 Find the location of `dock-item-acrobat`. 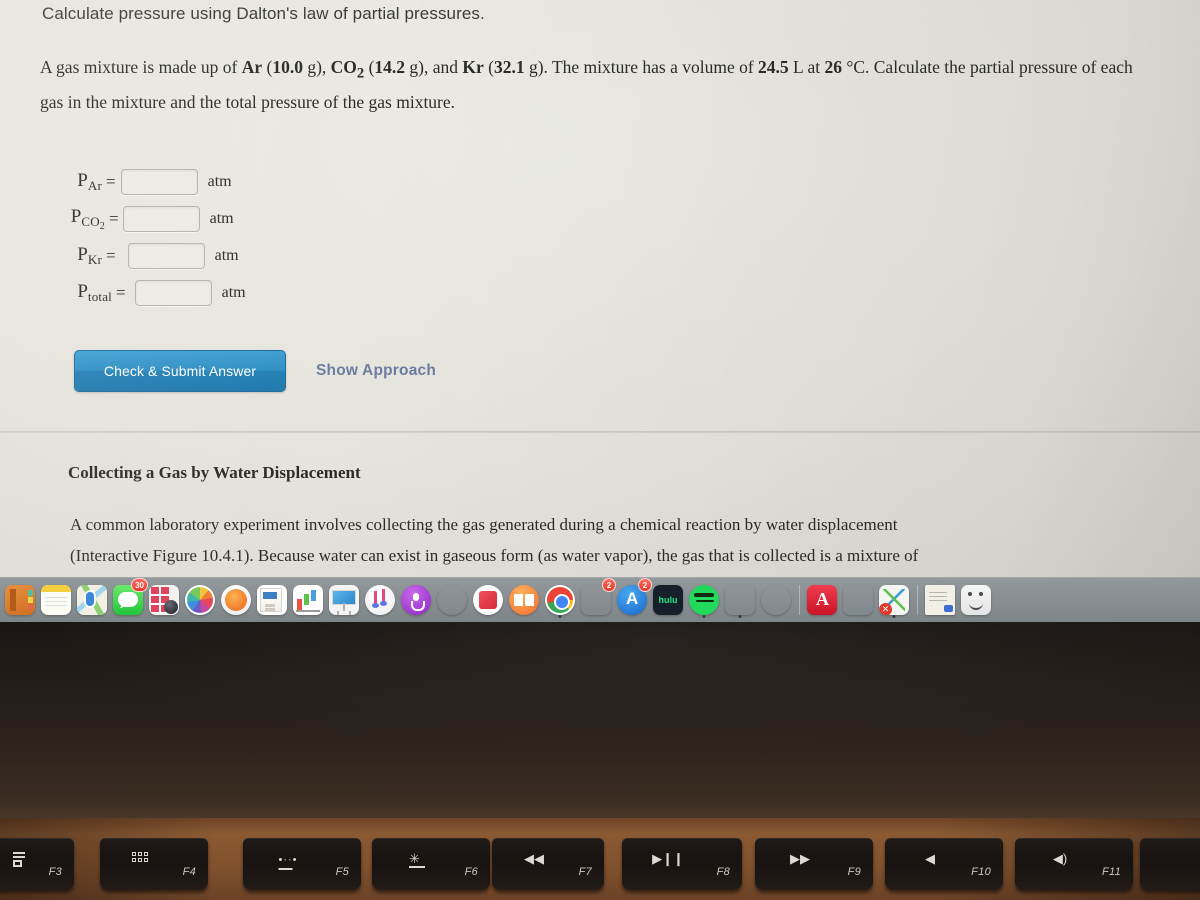

dock-item-acrobat is located at coordinates (822, 600).